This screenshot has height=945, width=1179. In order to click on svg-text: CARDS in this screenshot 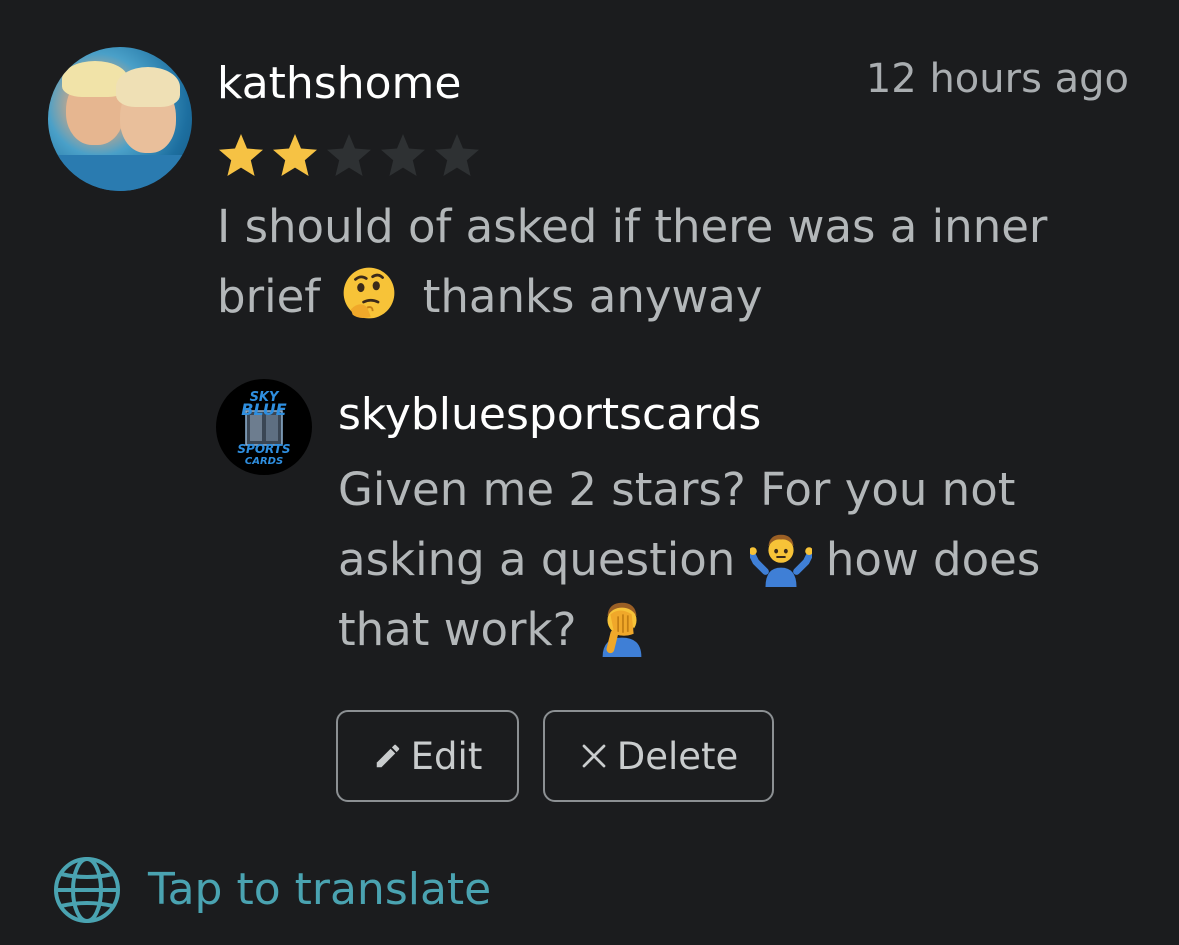, I will do `click(264, 461)`.